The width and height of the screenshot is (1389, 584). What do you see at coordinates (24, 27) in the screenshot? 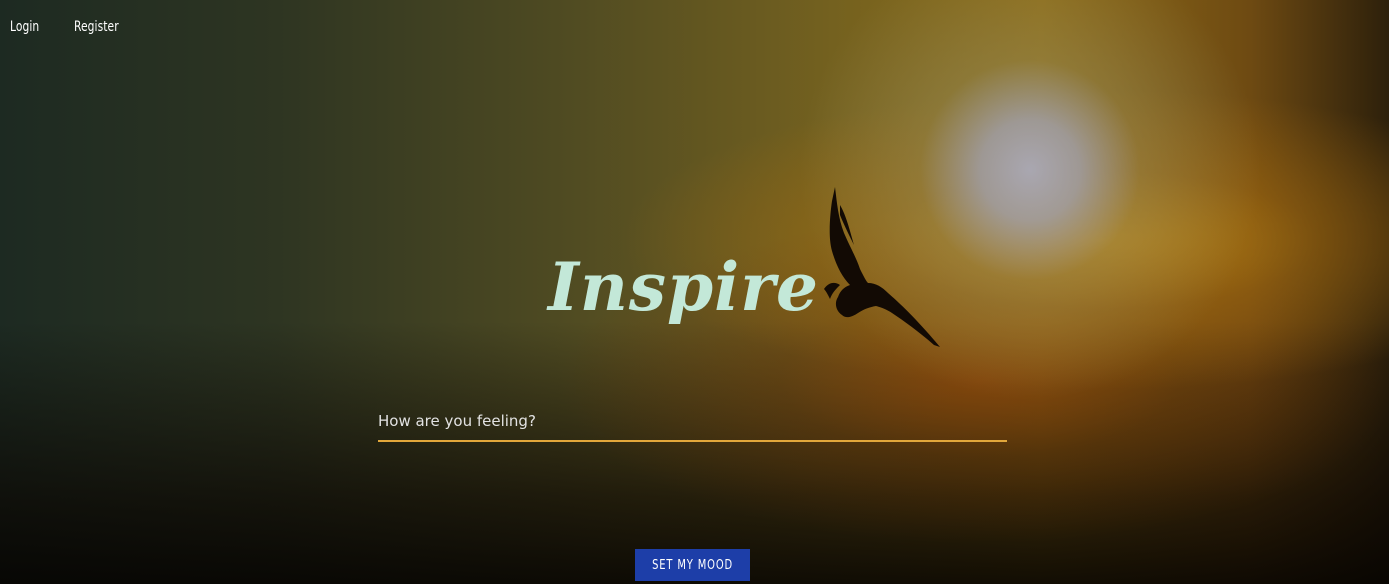
I see `login-link: Login` at bounding box center [24, 27].